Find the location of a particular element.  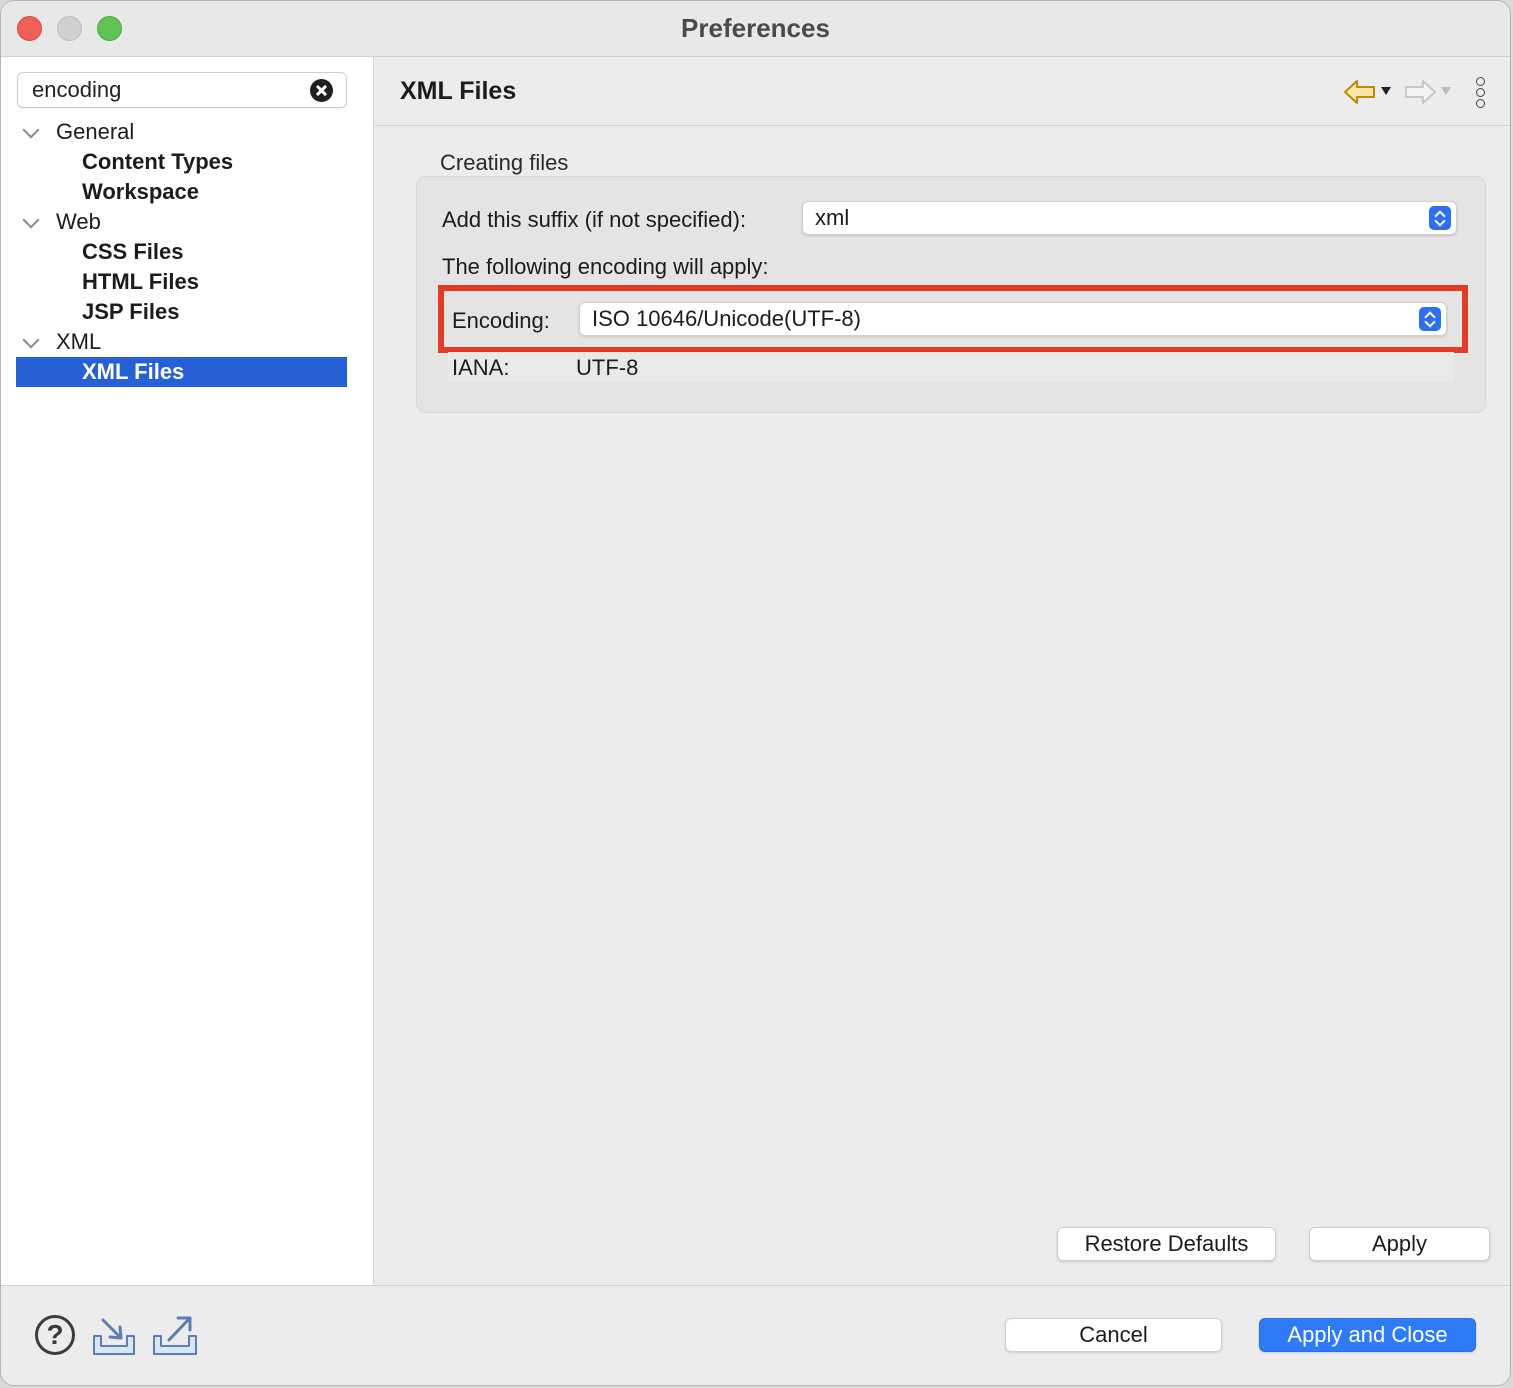

filter-input is located at coordinates (167, 90).